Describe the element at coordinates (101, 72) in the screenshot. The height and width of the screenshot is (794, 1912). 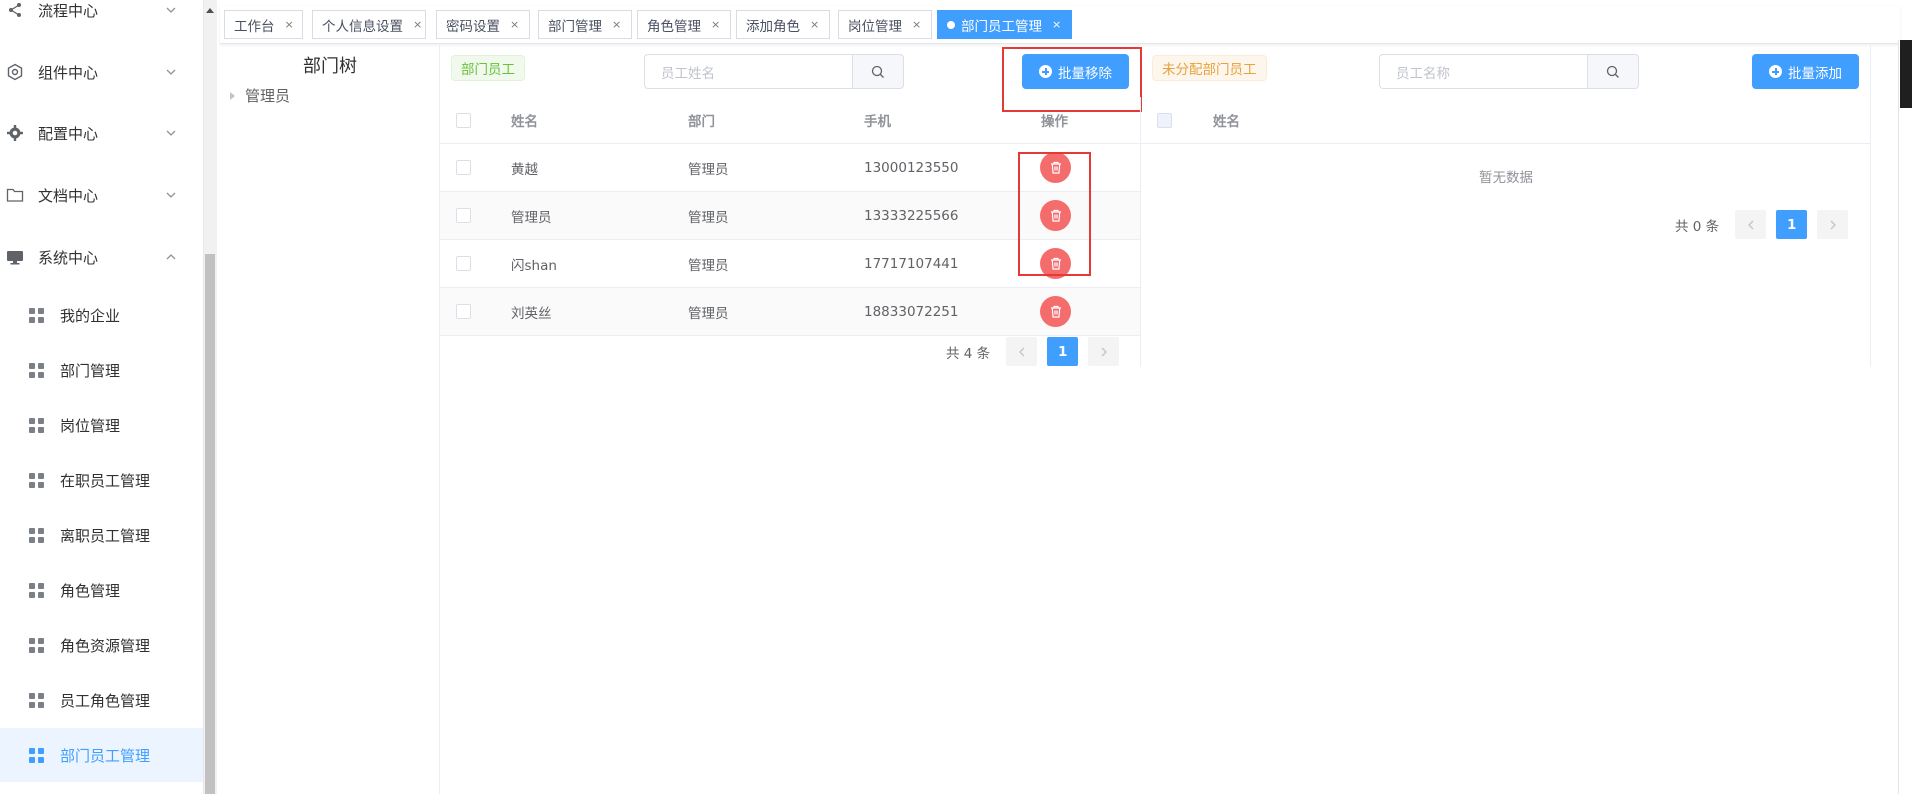
I see `menu-component-center: 组件中心` at that location.